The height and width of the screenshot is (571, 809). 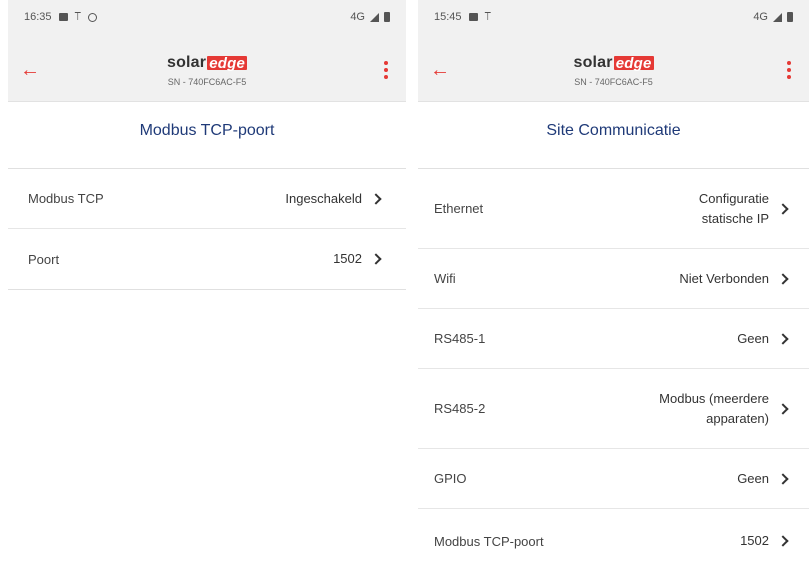 I want to click on status-time: 16:35, so click(x=38, y=17).